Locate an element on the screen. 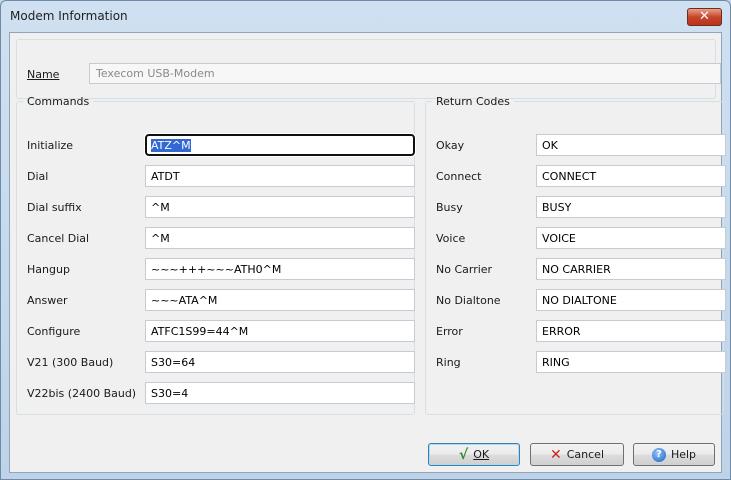 The image size is (731, 480). return-row-okay: Okay is located at coordinates (581, 145).